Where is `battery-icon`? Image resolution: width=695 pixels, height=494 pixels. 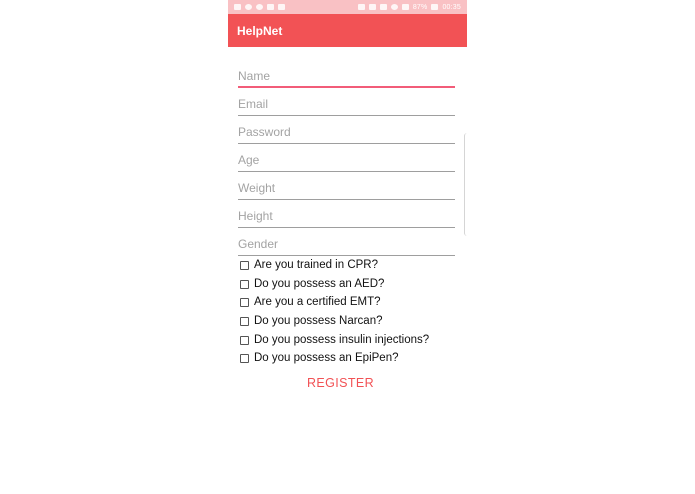 battery-icon is located at coordinates (435, 7).